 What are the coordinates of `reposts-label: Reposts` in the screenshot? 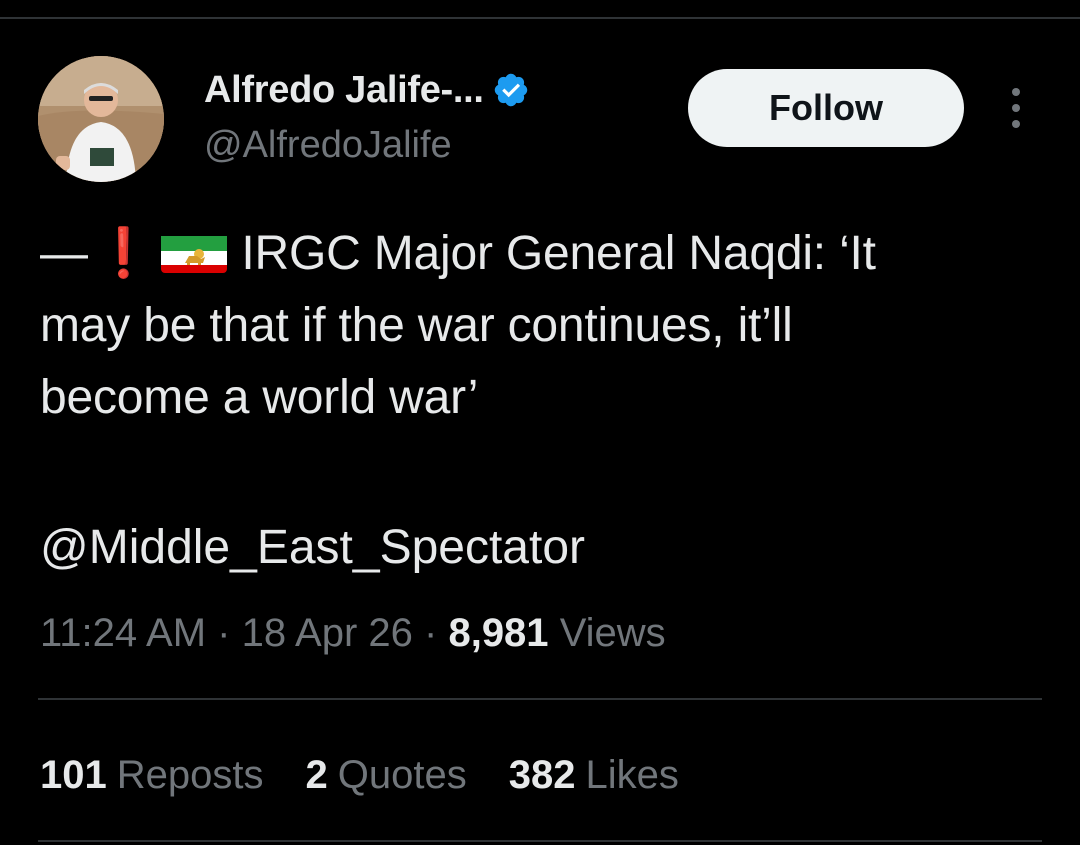 It's located at (190, 775).